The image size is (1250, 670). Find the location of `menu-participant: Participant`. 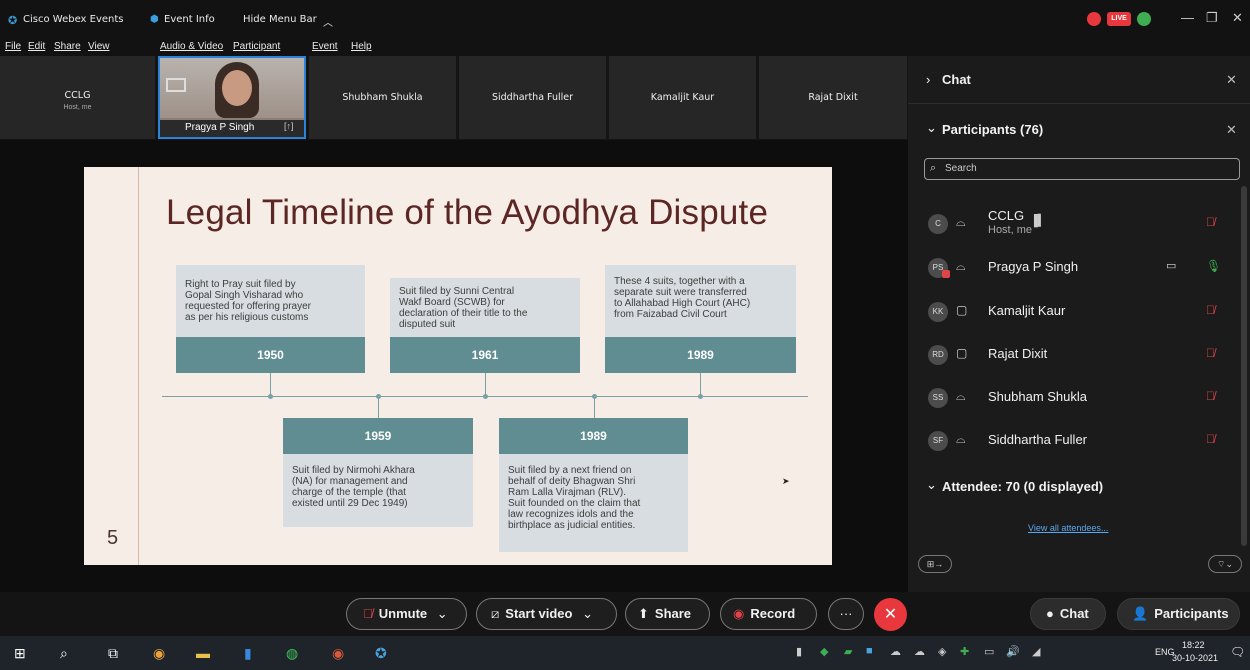

menu-participant: Participant is located at coordinates (256, 46).